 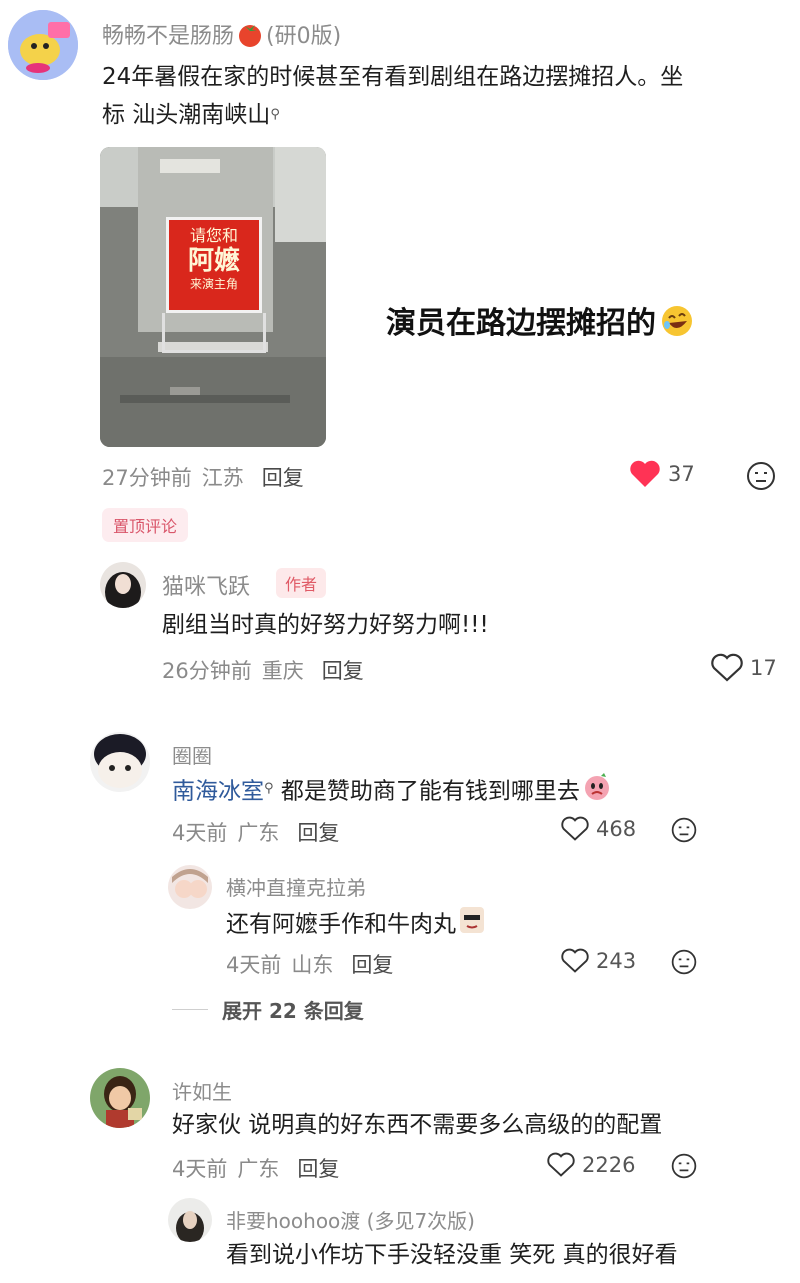 What do you see at coordinates (350, 1219) in the screenshot?
I see `username: 非要hoohoo渡 (多见7次版)` at bounding box center [350, 1219].